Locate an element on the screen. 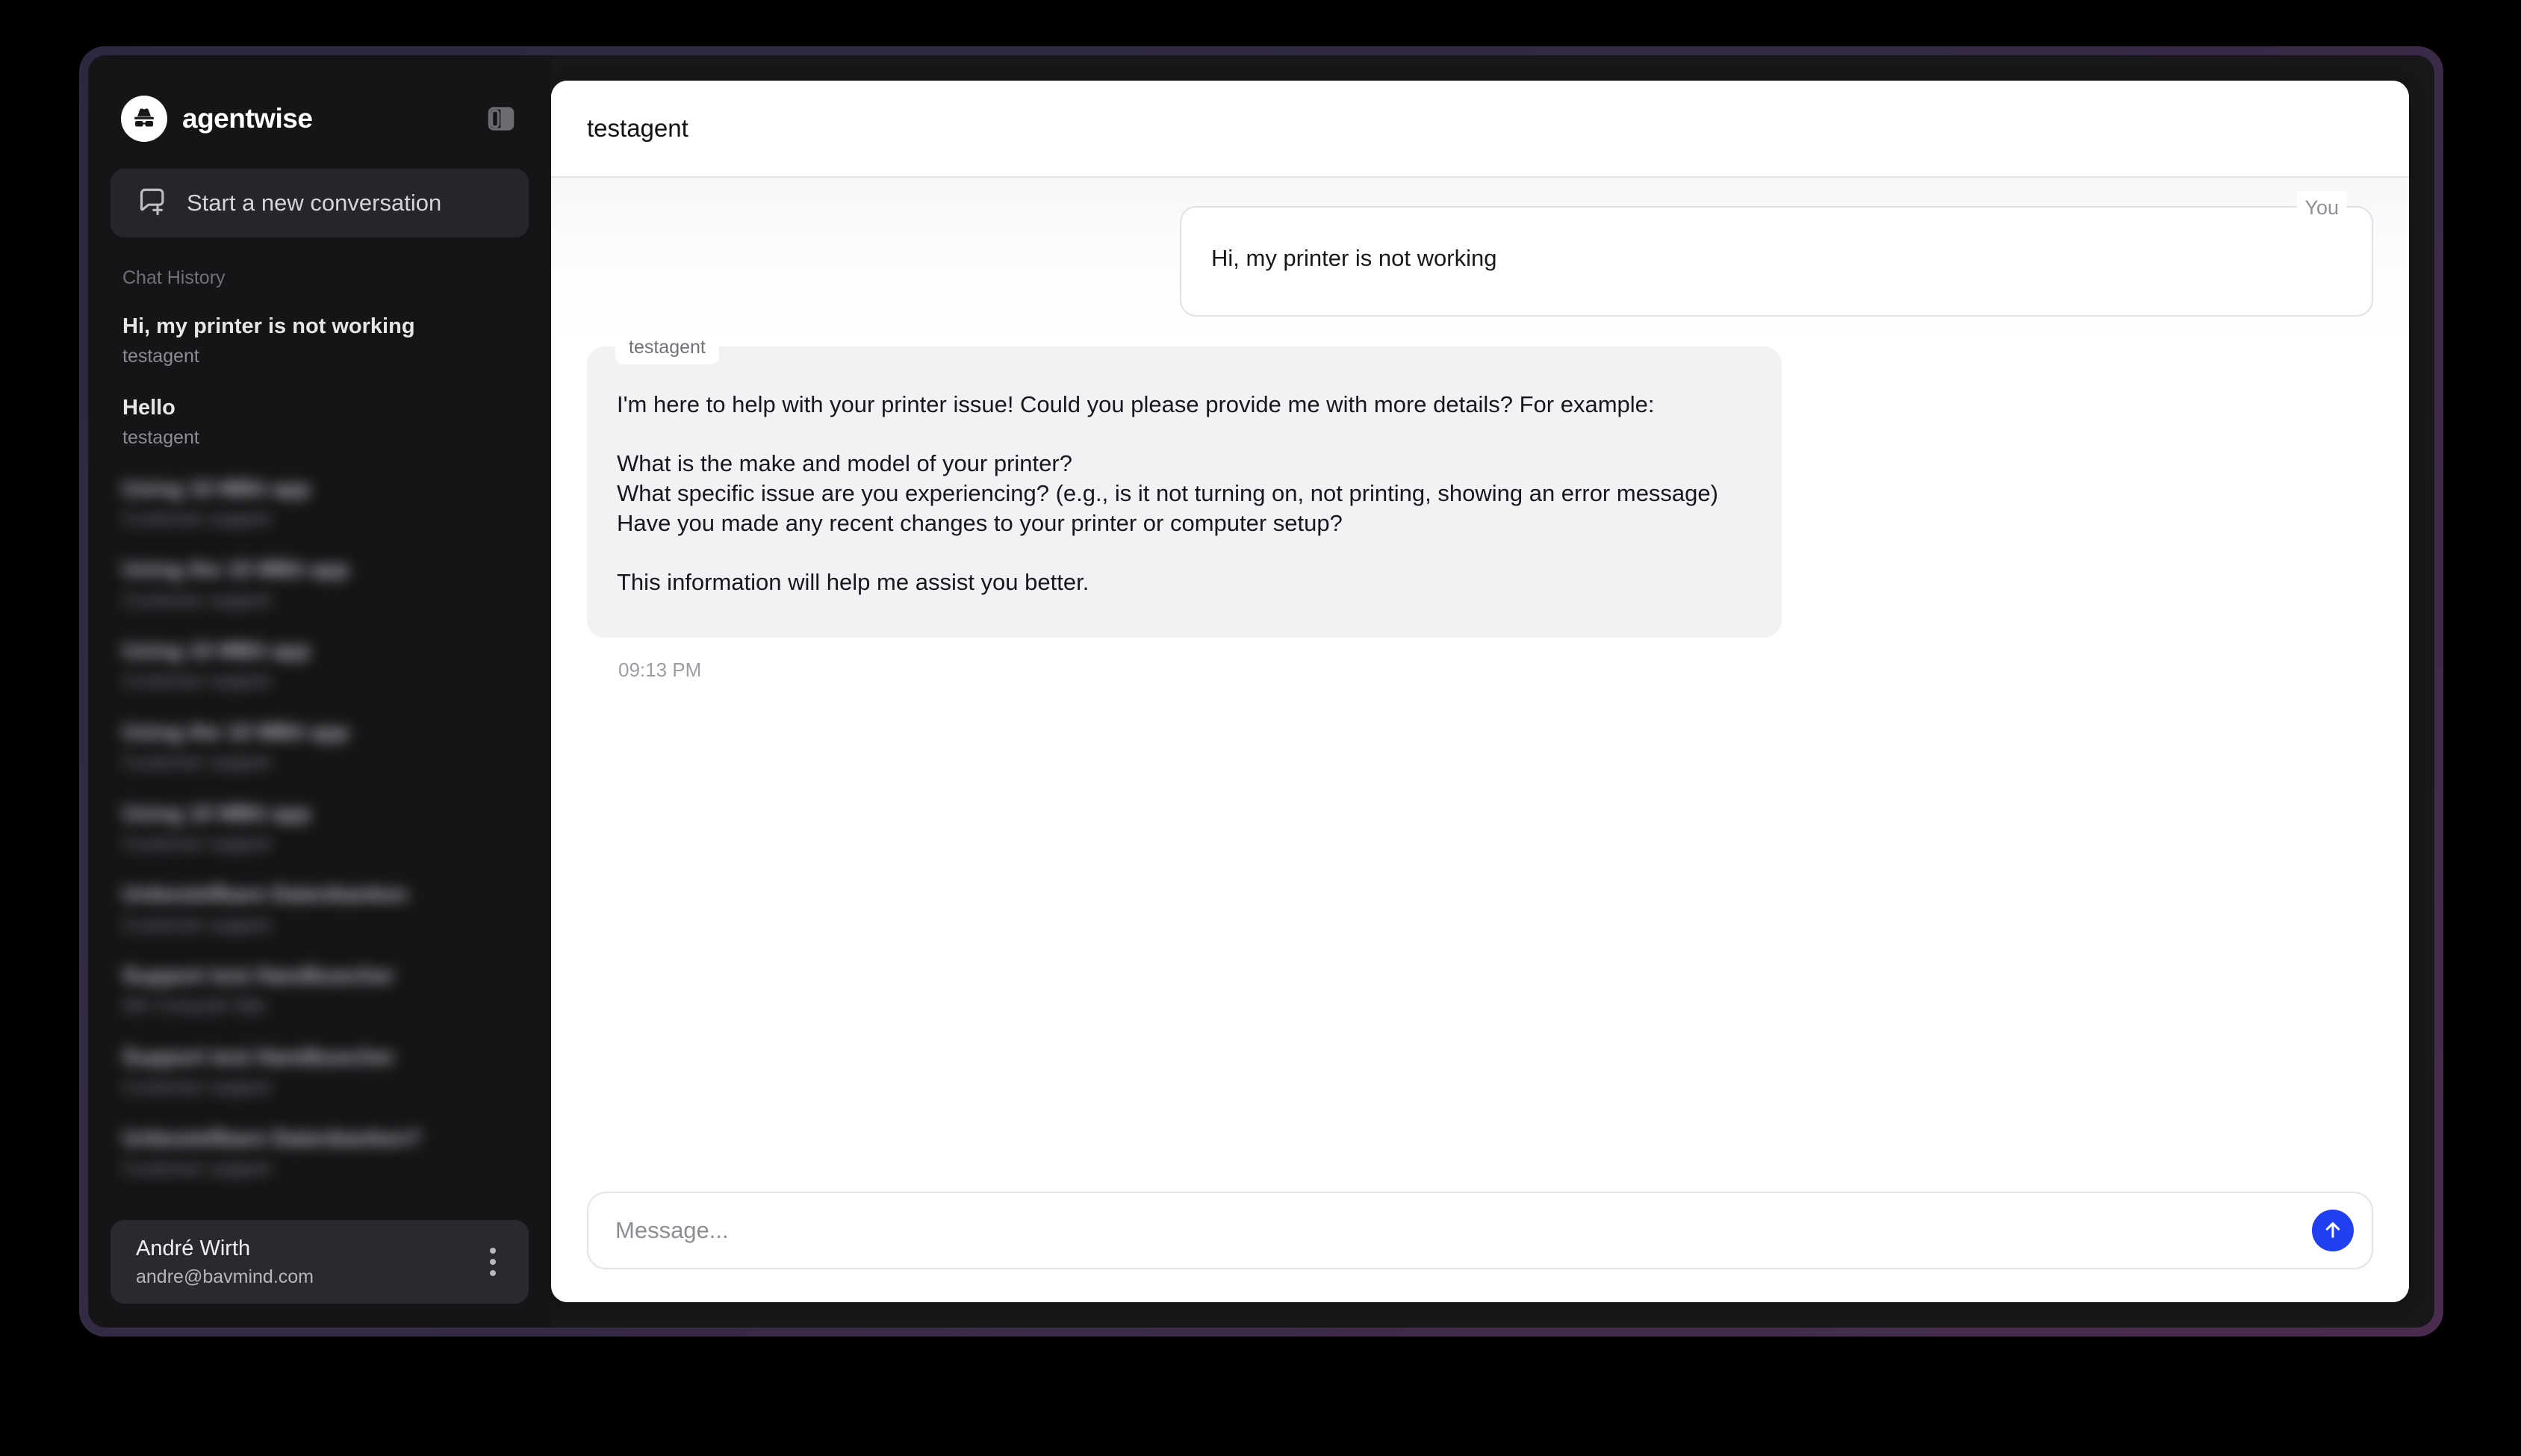 The image size is (2521, 1456). brand: agentwise is located at coordinates (217, 119).